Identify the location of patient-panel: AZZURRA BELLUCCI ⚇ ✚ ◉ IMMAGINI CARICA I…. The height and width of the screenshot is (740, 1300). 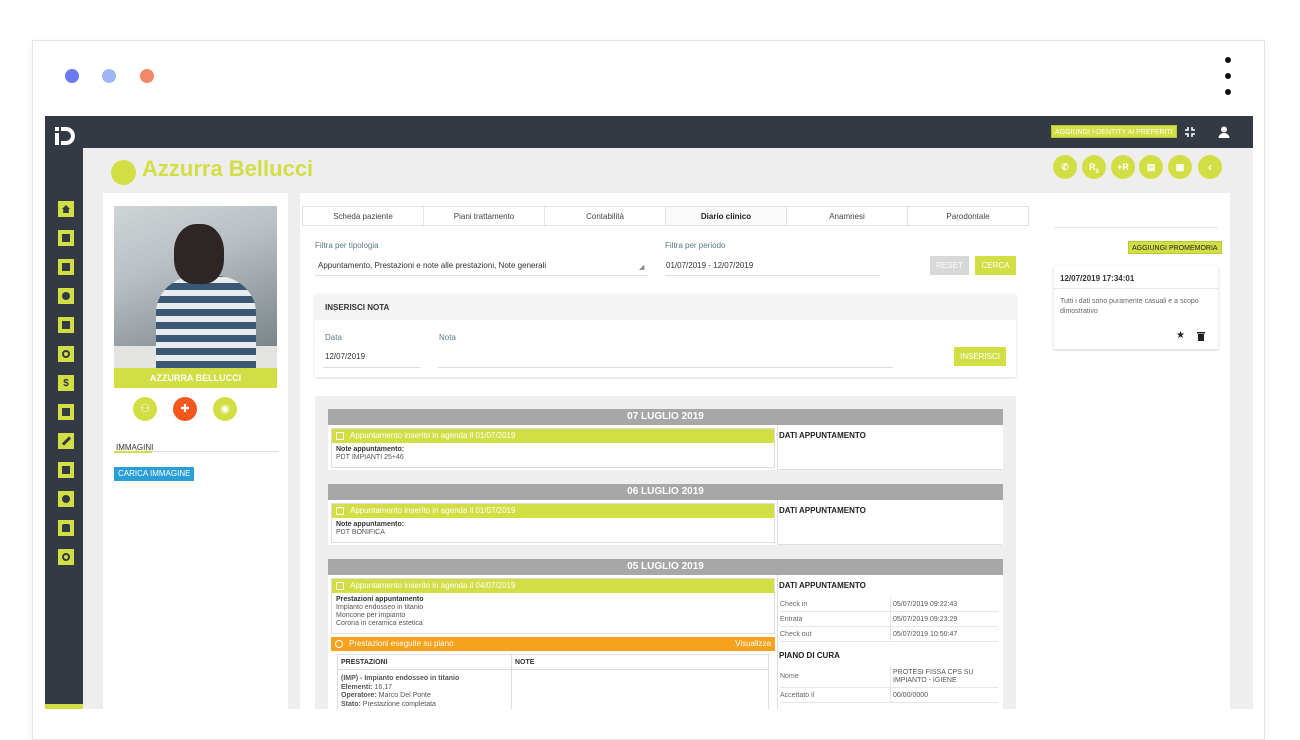
(195, 451).